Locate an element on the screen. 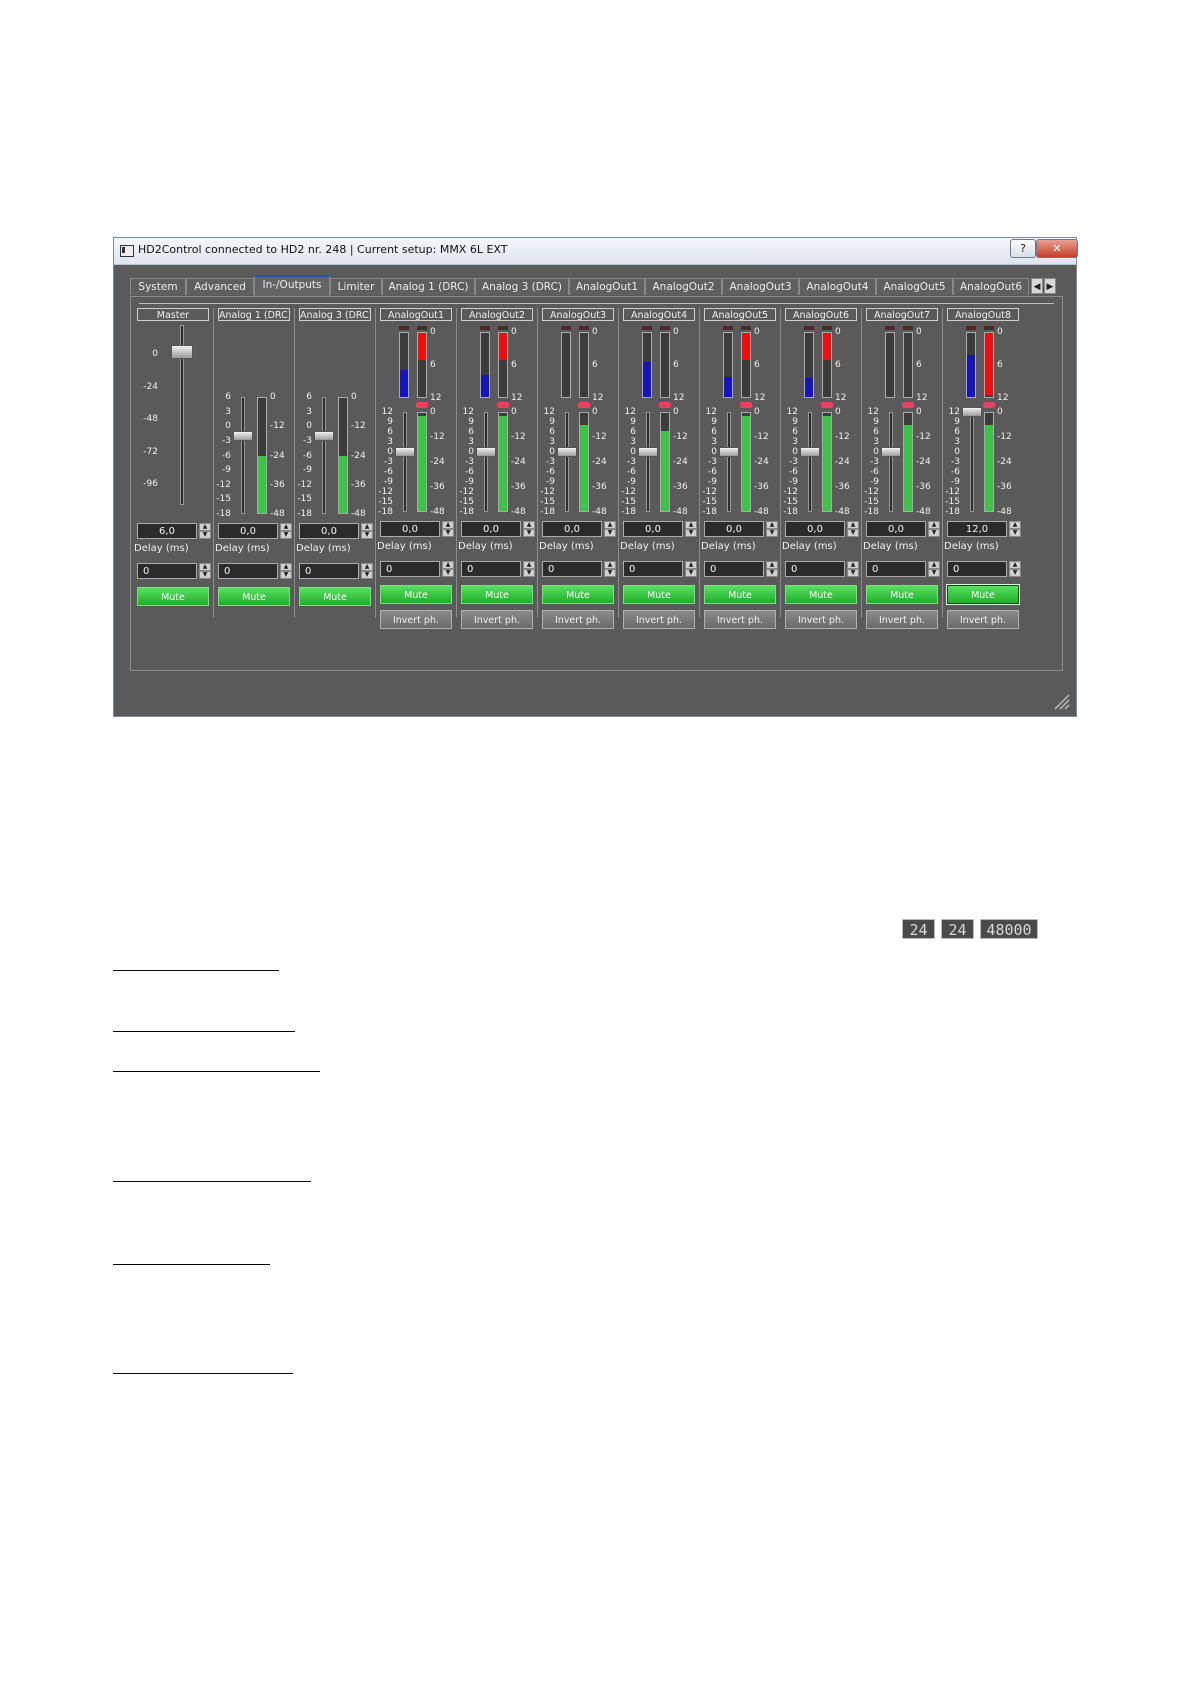 The width and height of the screenshot is (1191, 1685). tab-analog-1-drc: Analog 1 (DRC) is located at coordinates (428, 286).